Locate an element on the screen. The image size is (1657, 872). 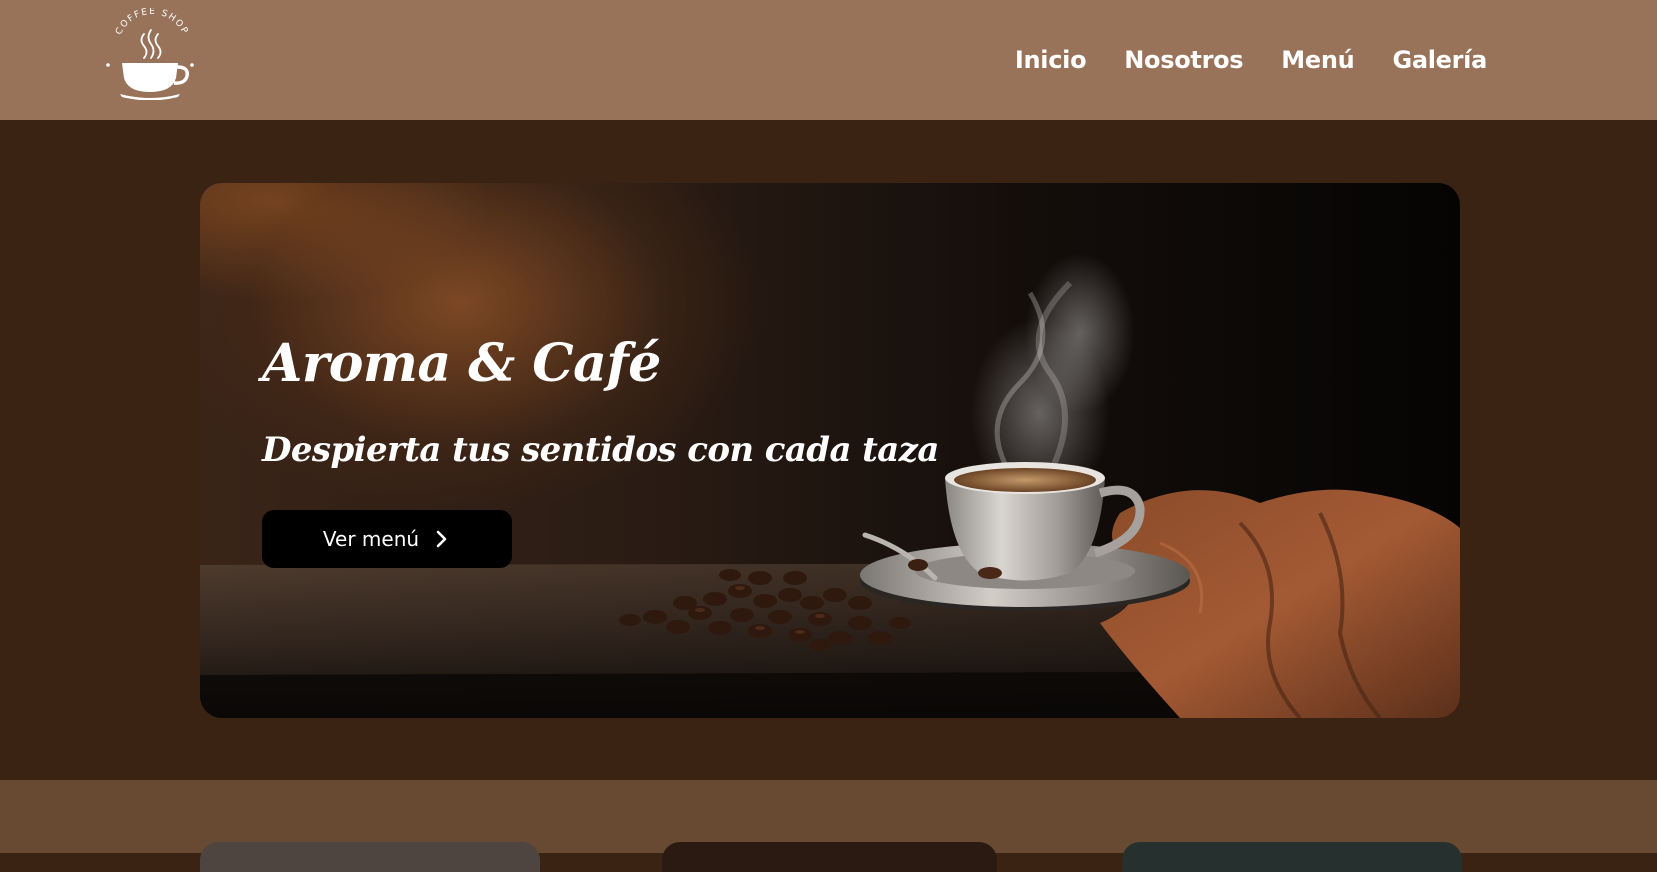
svg-text: COFFEE SHOP is located at coordinates (152, 22).